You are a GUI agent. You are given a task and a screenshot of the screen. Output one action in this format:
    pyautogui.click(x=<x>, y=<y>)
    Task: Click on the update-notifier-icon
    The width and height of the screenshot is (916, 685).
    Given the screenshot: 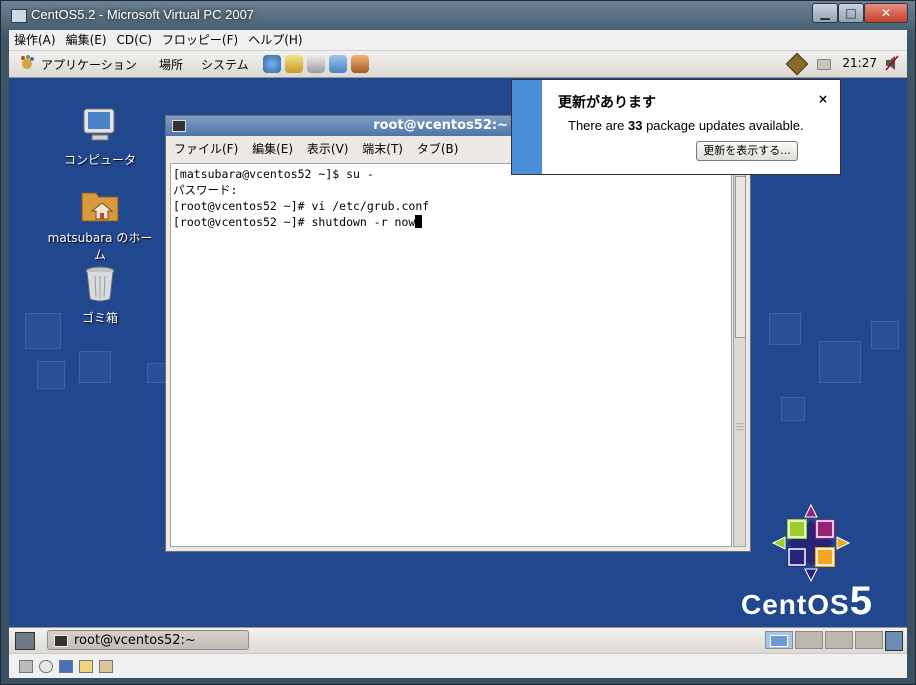 What is the action you would take?
    pyautogui.click(x=797, y=64)
    